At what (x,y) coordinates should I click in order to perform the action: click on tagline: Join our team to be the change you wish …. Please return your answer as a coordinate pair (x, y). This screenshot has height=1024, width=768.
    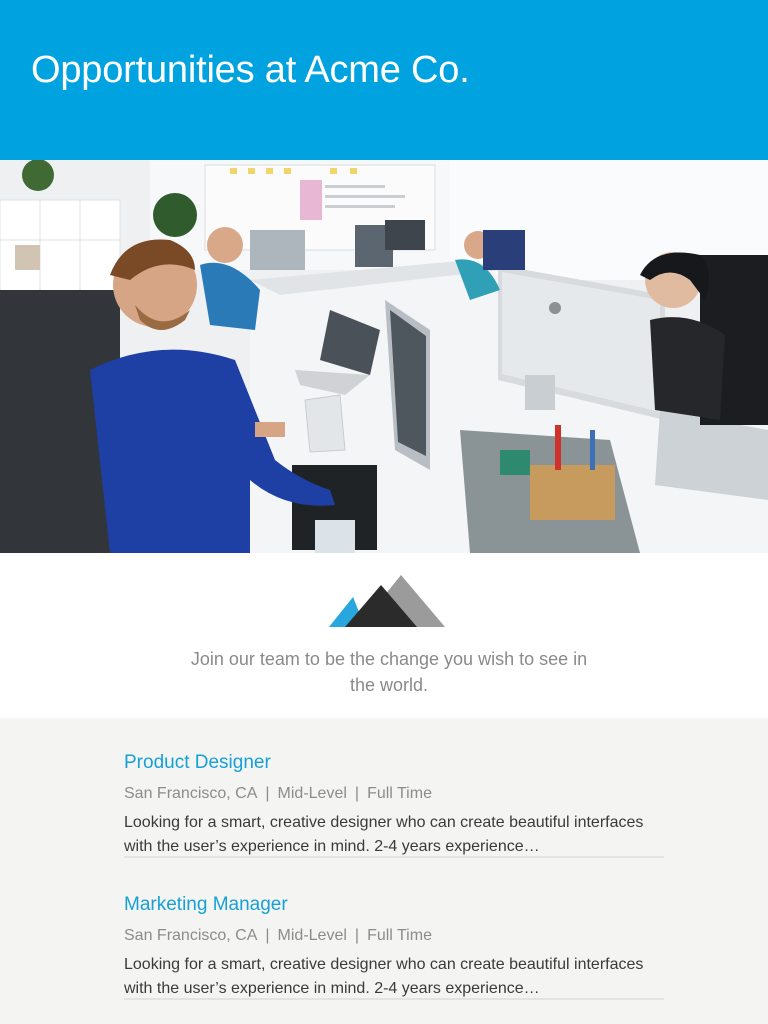
    Looking at the image, I should click on (389, 672).